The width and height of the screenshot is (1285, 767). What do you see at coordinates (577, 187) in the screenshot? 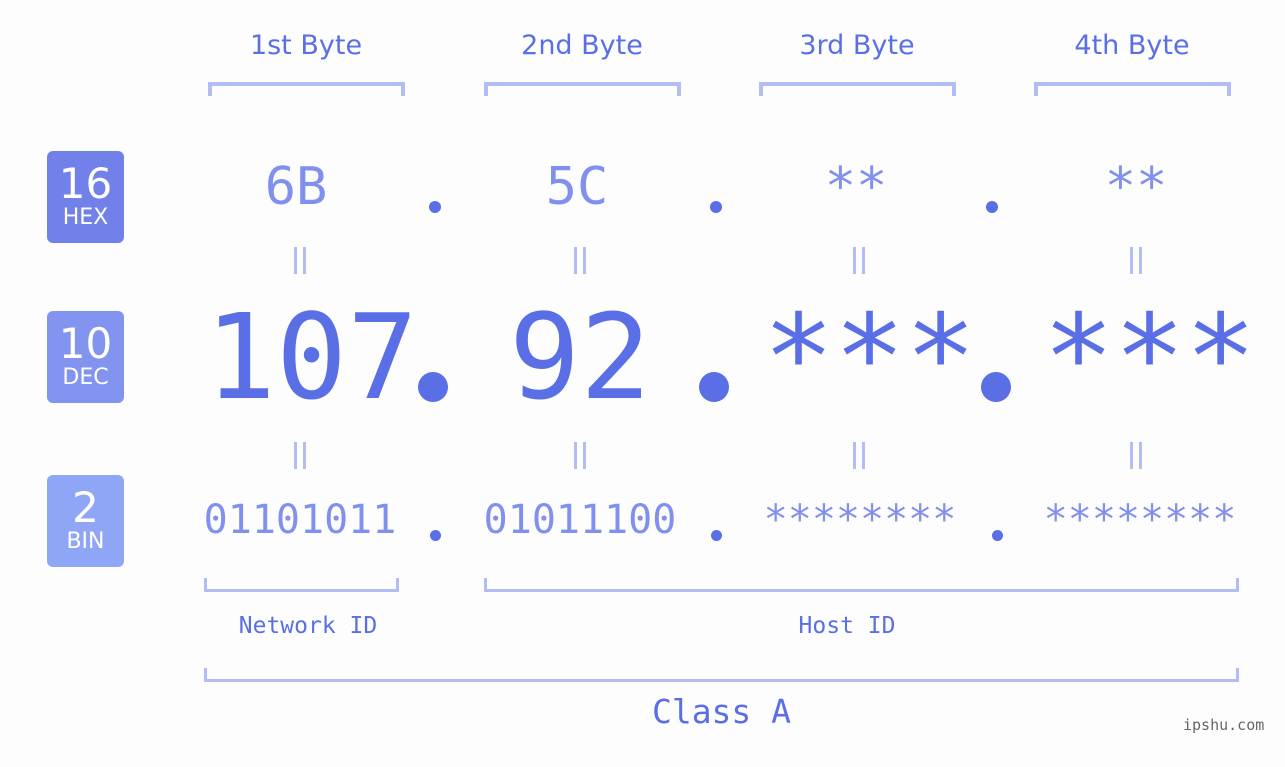
I see `hex-byte-2: 5C` at bounding box center [577, 187].